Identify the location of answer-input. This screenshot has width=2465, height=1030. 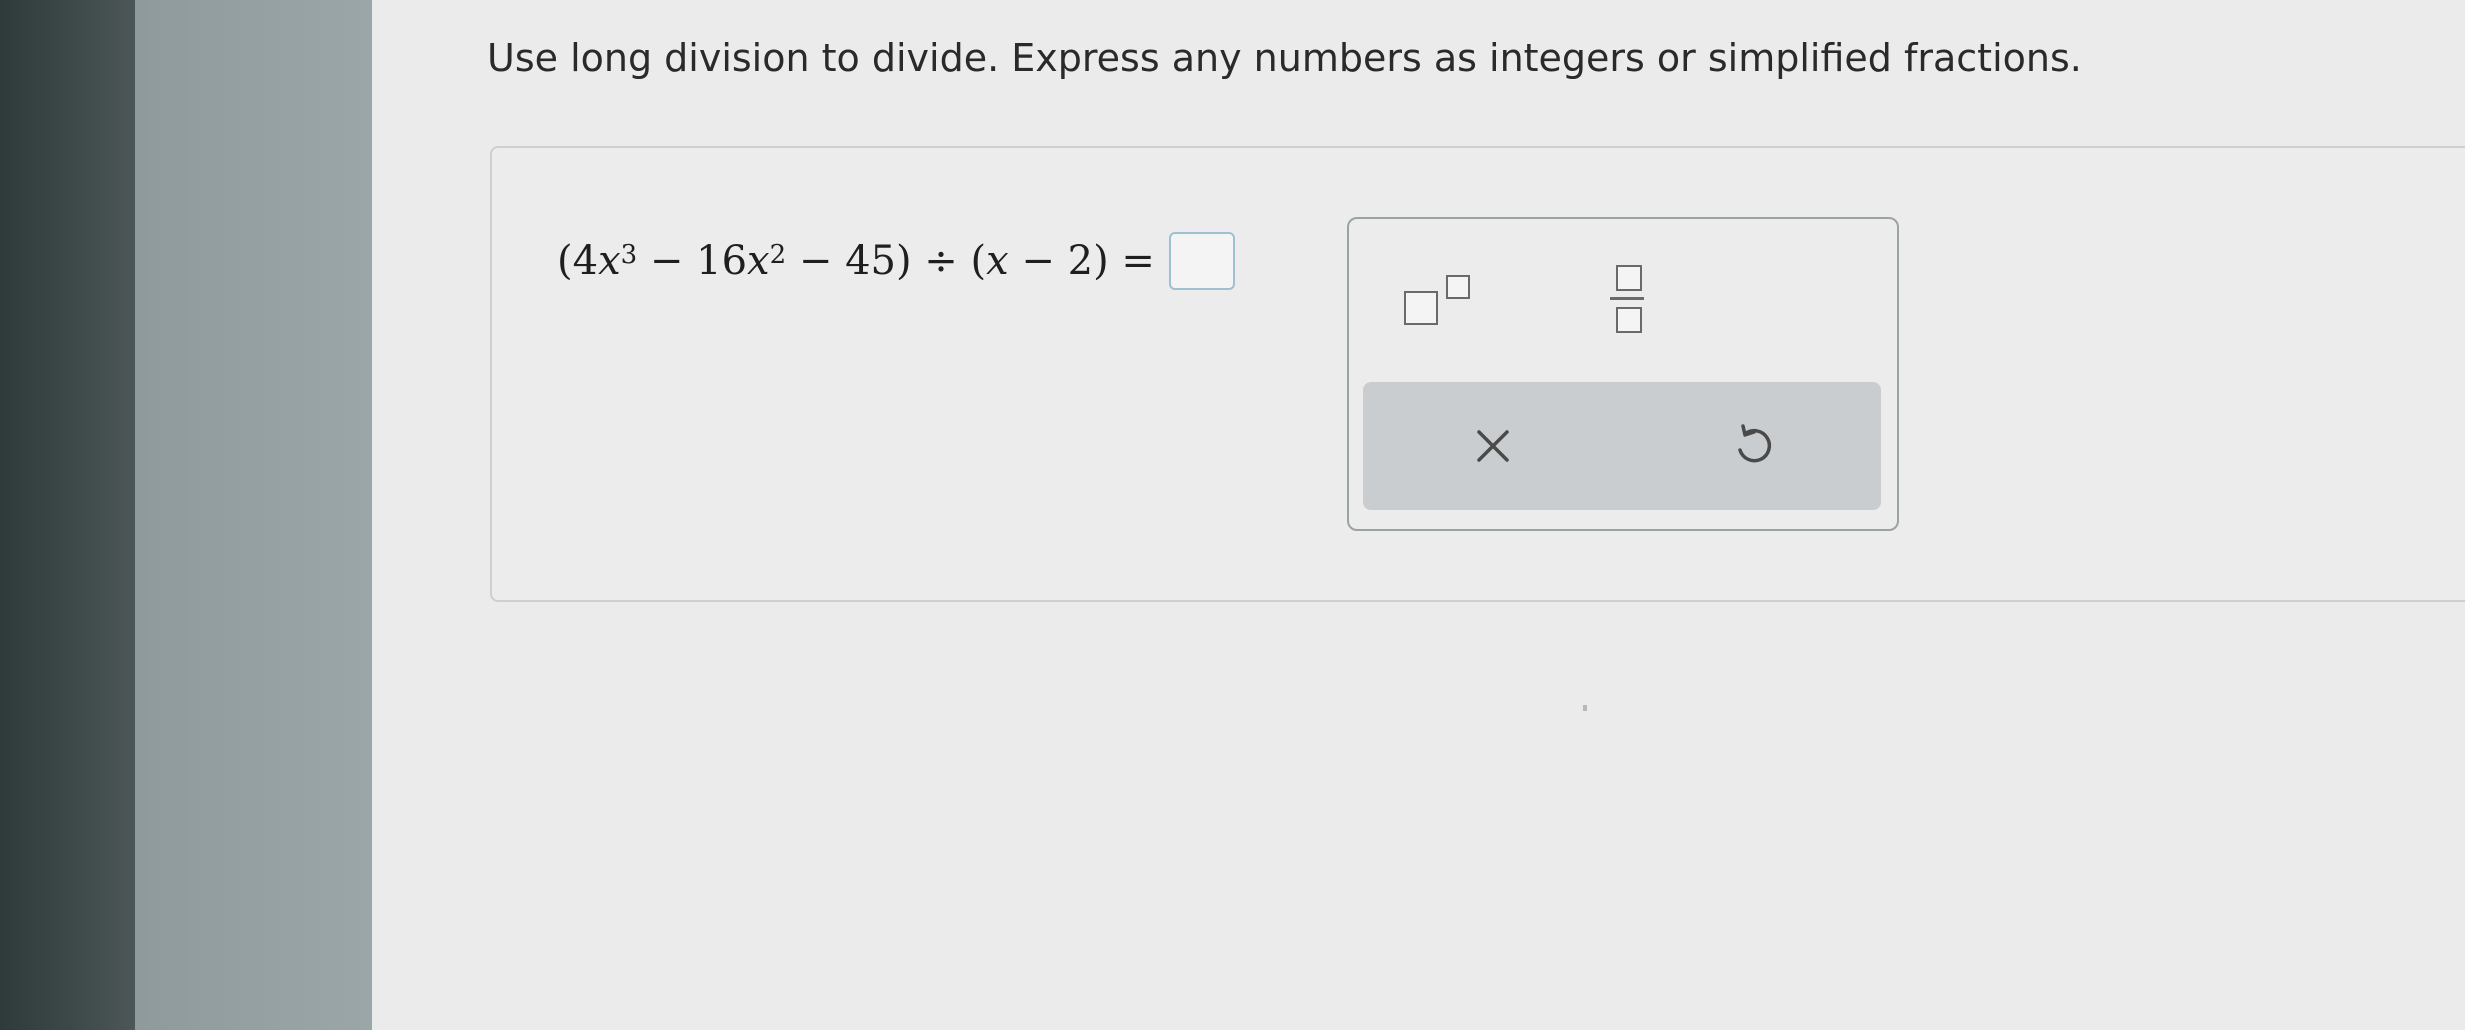
(1201, 261).